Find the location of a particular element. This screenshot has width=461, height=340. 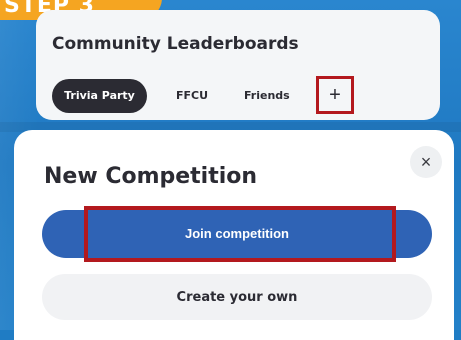

tab-ffcu: FFCU is located at coordinates (192, 96).